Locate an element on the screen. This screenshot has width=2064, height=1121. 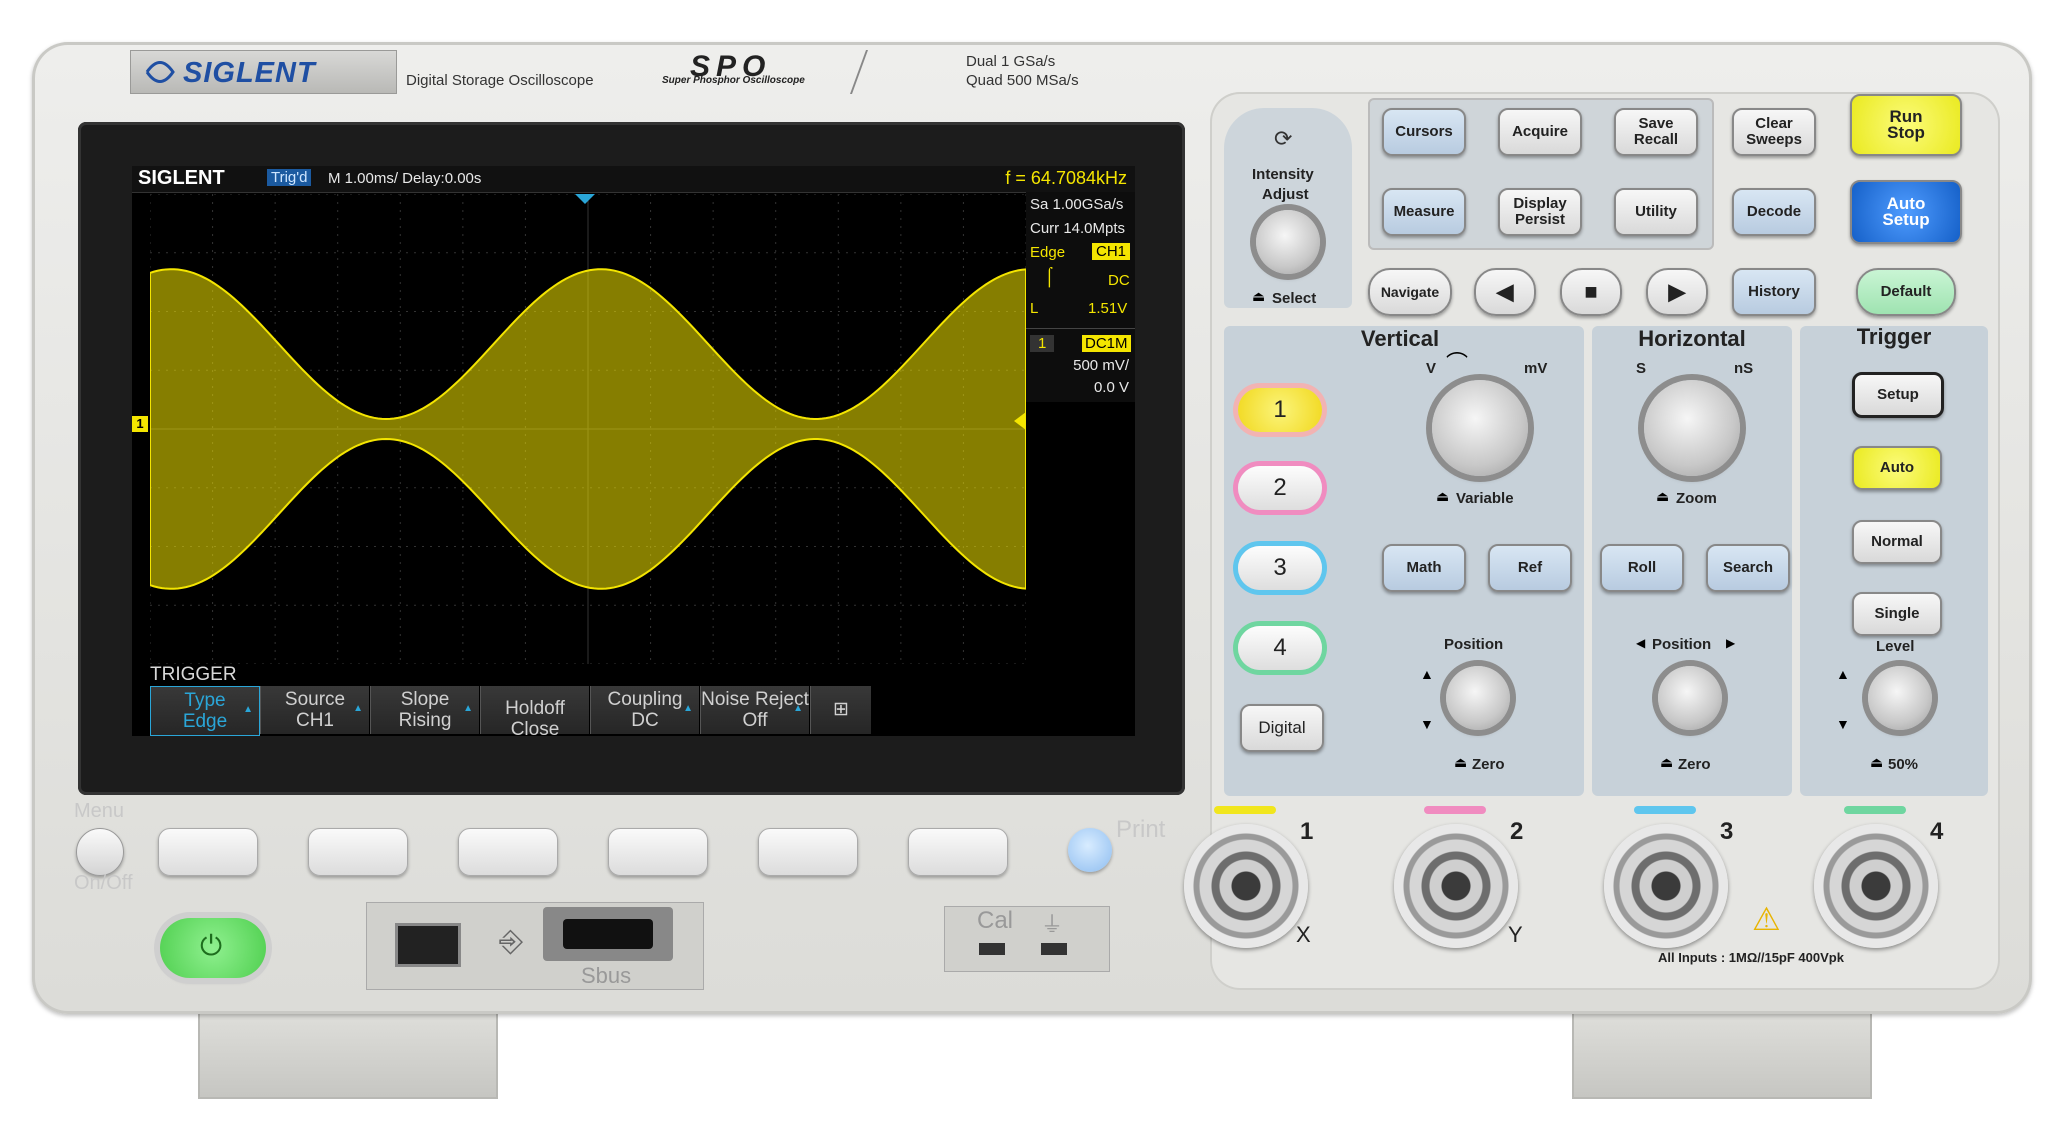
input-4-label: 4 is located at coordinates (1937, 831).